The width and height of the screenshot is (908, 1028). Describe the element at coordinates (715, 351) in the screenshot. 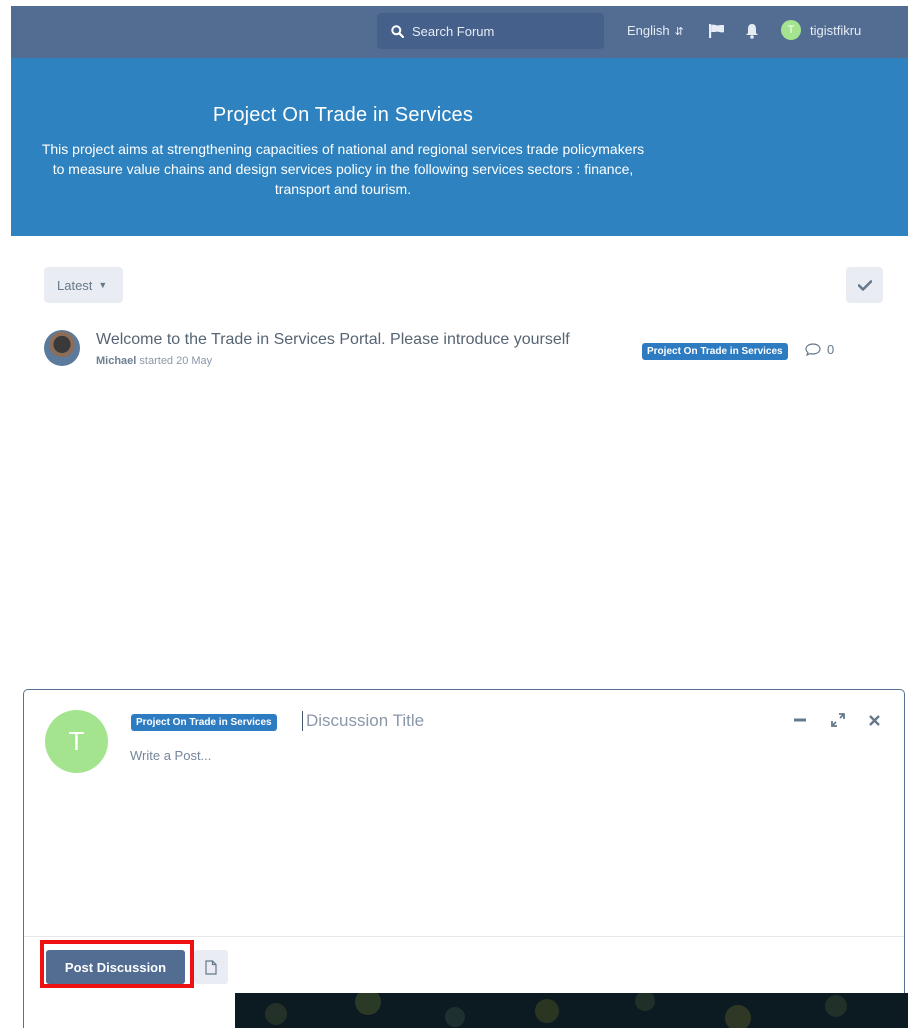

I see `discussion-tag: Project On Trade in Services` at that location.